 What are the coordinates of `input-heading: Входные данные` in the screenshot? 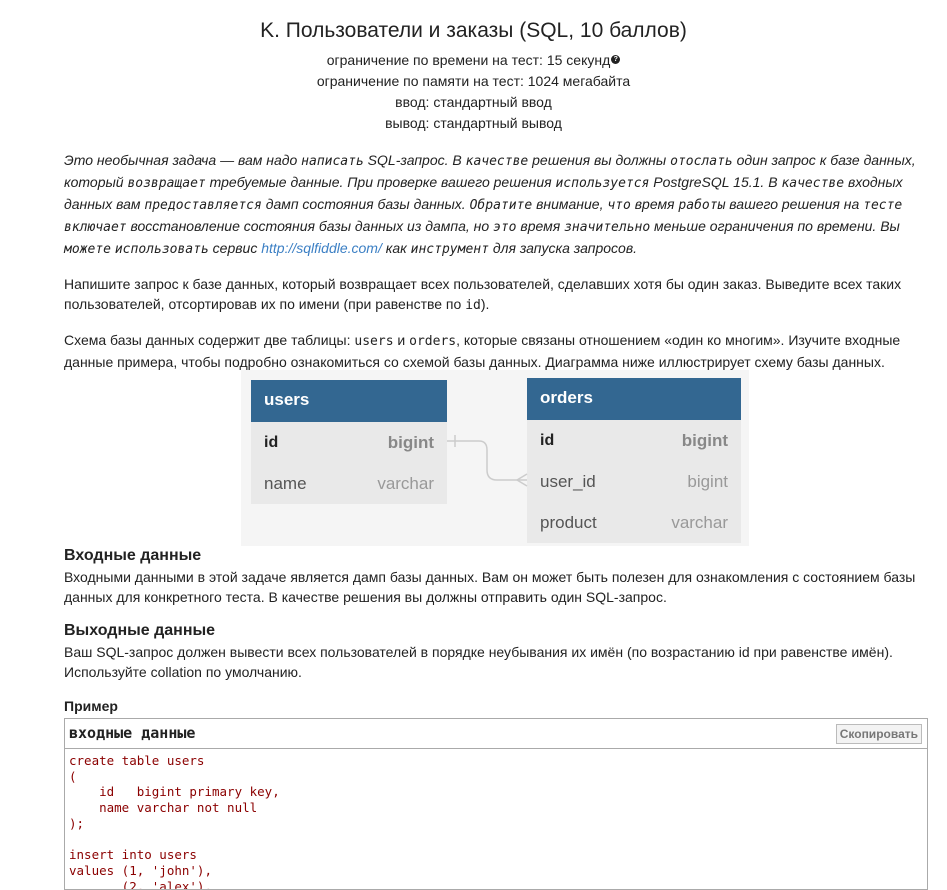 It's located at (133, 555).